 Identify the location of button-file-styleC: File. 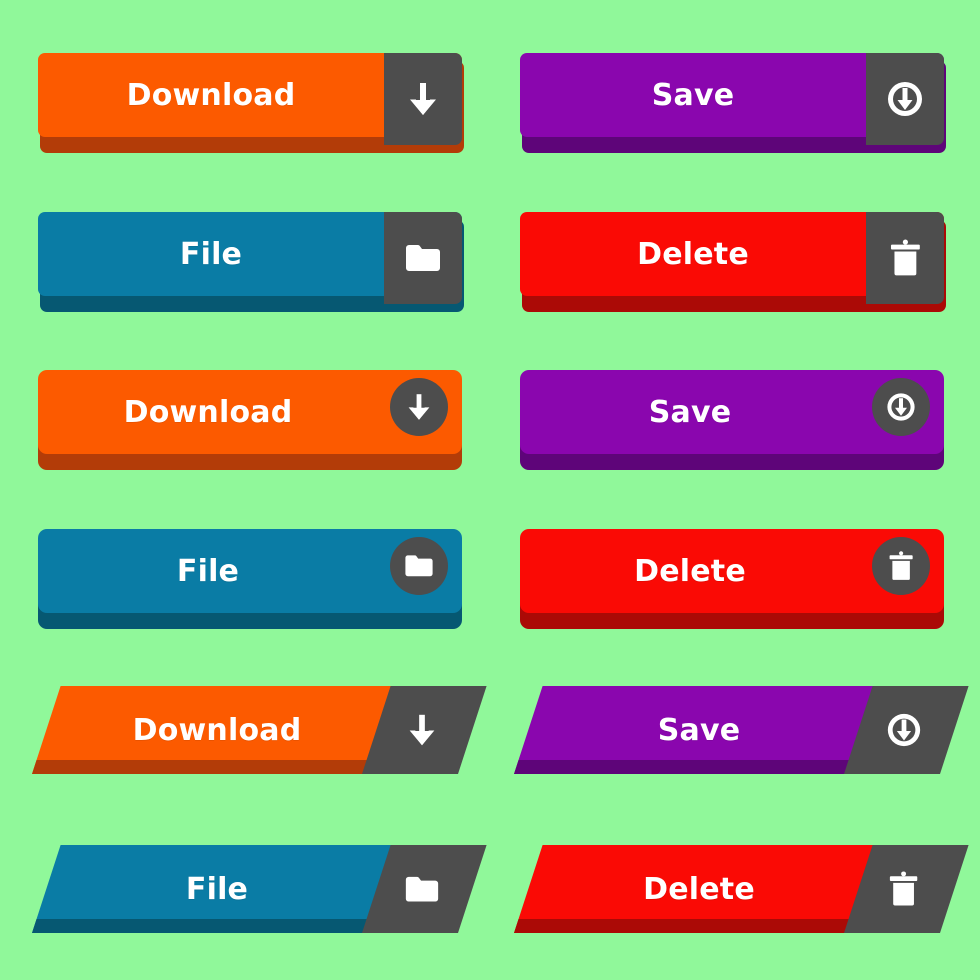
(259, 893).